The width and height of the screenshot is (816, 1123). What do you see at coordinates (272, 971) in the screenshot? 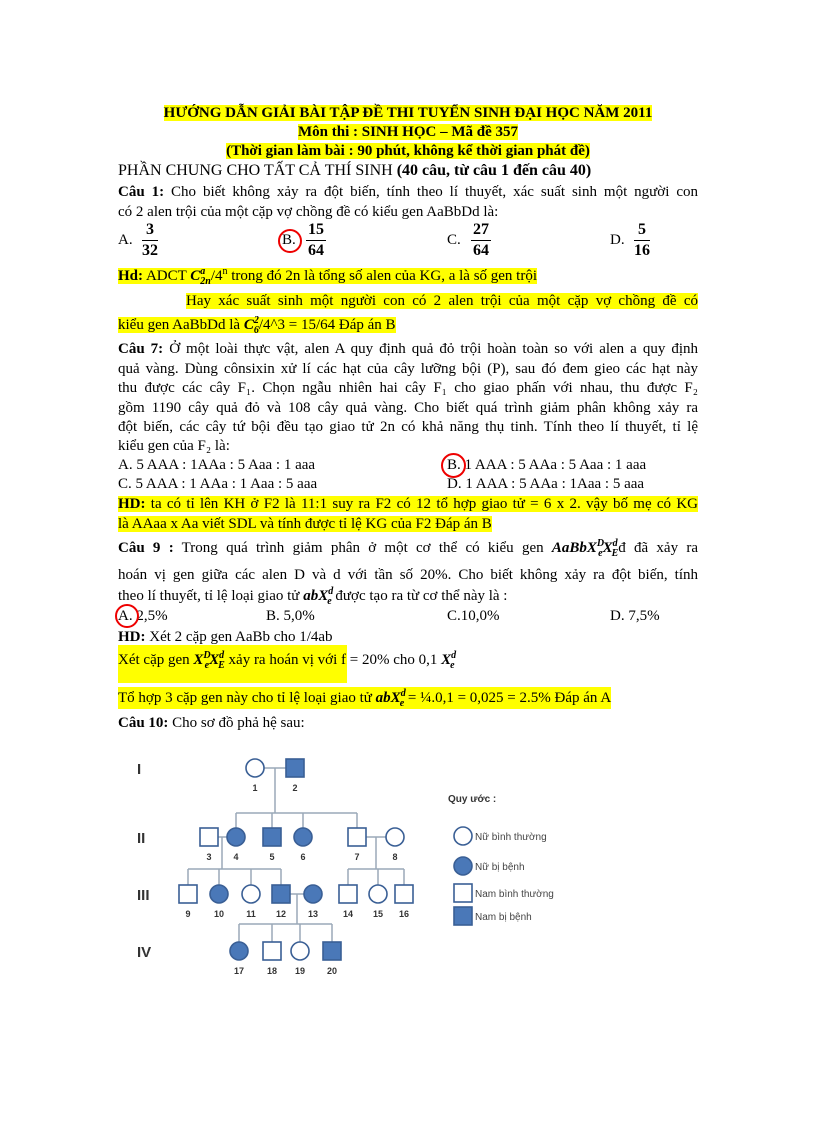
I see `pedigree-id-label: 18` at bounding box center [272, 971].